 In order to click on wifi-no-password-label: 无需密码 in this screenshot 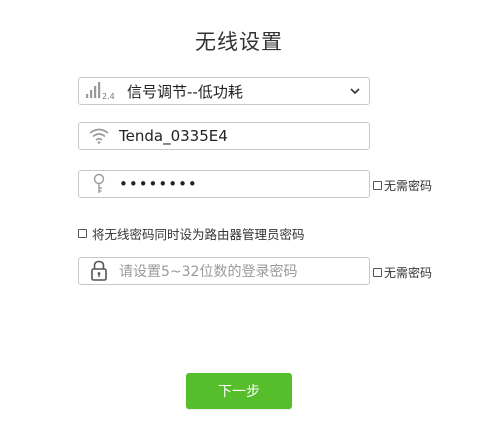, I will do `click(408, 186)`.